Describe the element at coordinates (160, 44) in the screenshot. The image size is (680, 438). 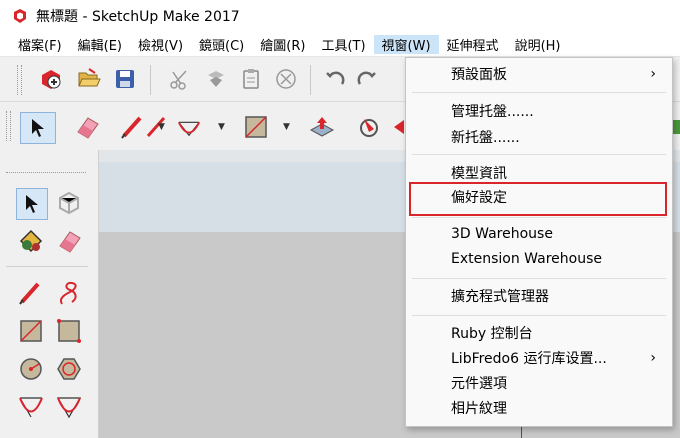
I see `menu-view: 檢視(V)` at that location.